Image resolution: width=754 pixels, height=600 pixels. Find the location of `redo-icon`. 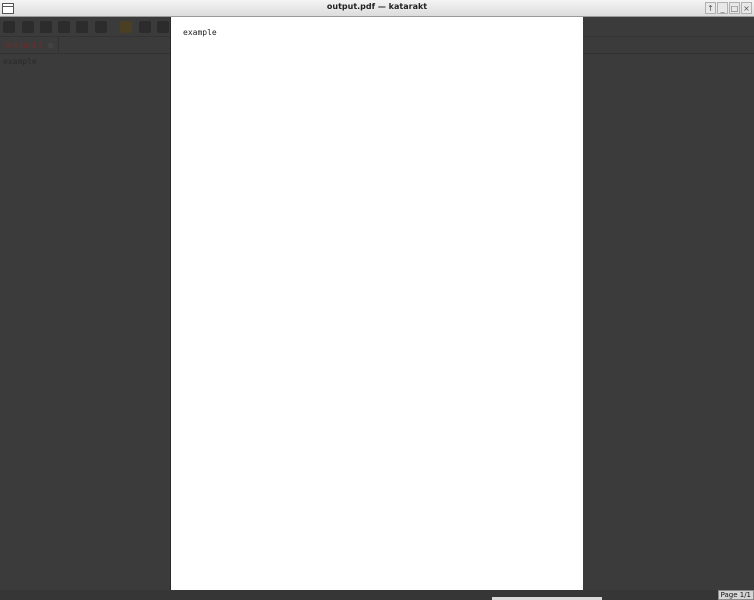

redo-icon is located at coordinates (145, 27).